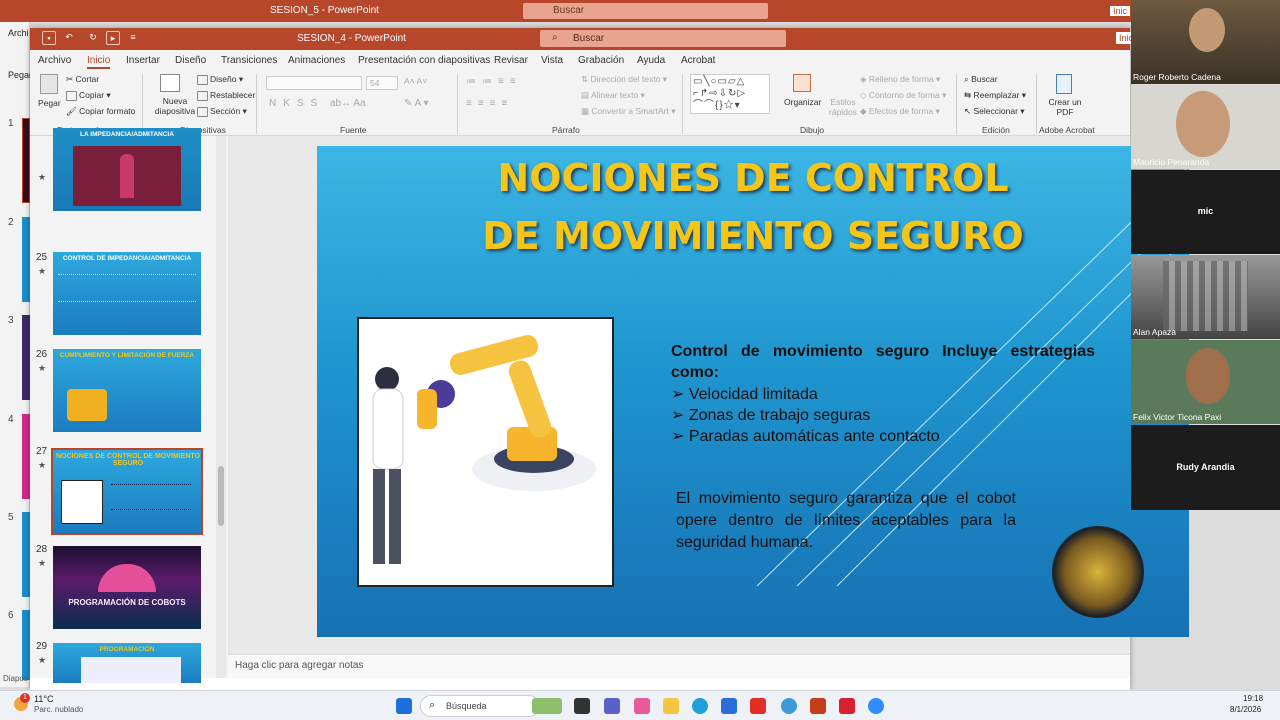  Describe the element at coordinates (624, 79) in the screenshot. I see `text-direction-button: ⇅ Dirección del texto ▾` at that location.